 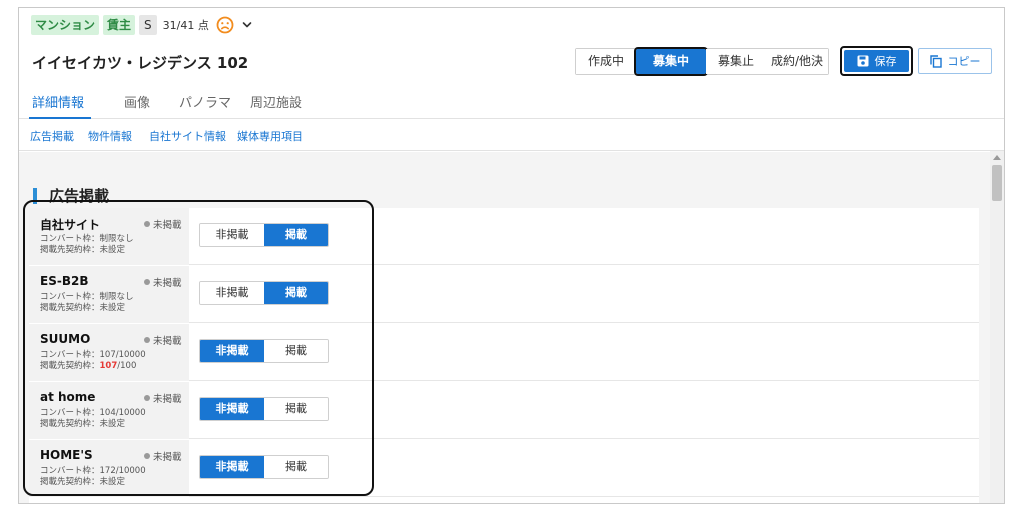 What do you see at coordinates (671, 61) in the screenshot?
I see `status-recruiting-button: 募集中` at bounding box center [671, 61].